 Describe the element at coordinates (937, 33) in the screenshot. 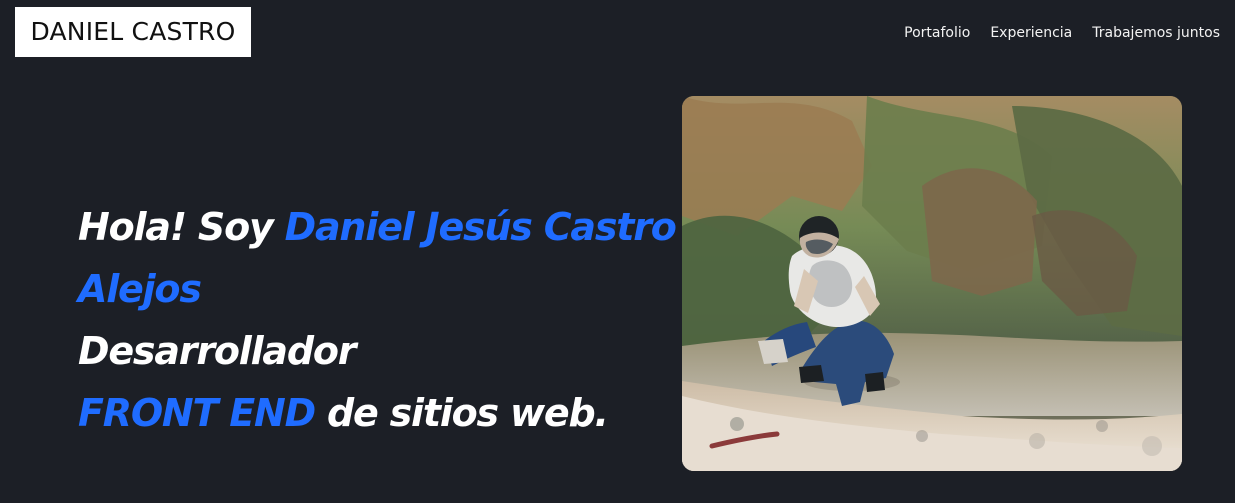

I see `nav-portafolio: Portafolio` at that location.